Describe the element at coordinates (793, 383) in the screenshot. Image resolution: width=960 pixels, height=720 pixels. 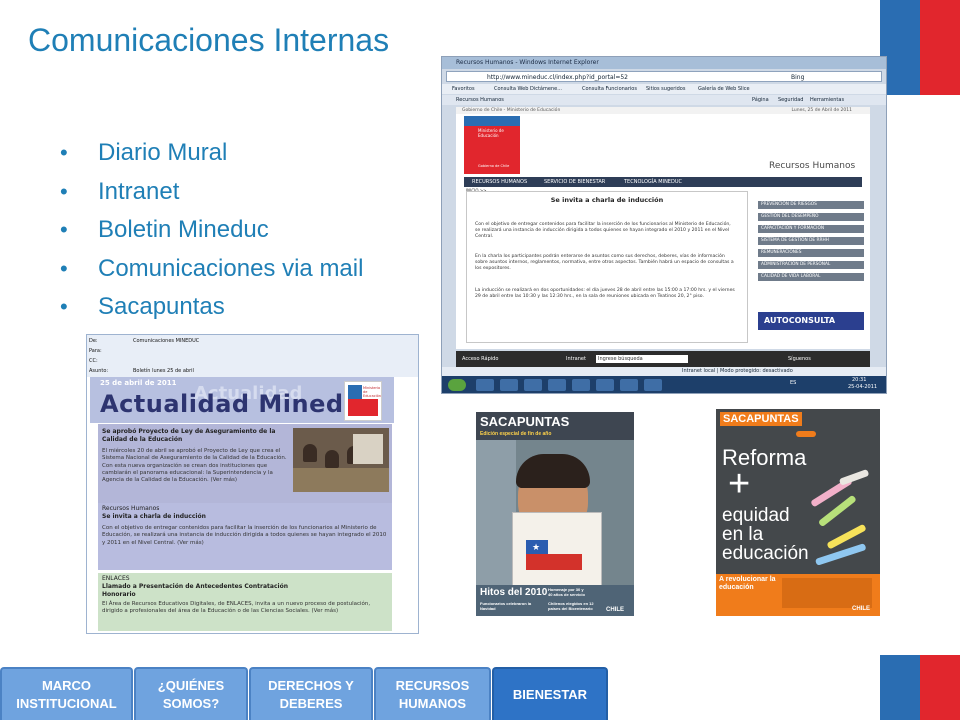
I see `language-indicator: ES` at that location.